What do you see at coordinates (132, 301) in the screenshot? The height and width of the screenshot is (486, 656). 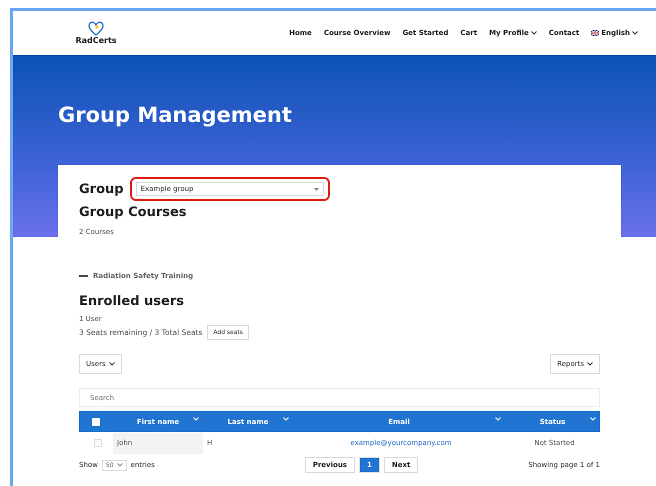 I see `section-heading: Enrolled users` at bounding box center [132, 301].